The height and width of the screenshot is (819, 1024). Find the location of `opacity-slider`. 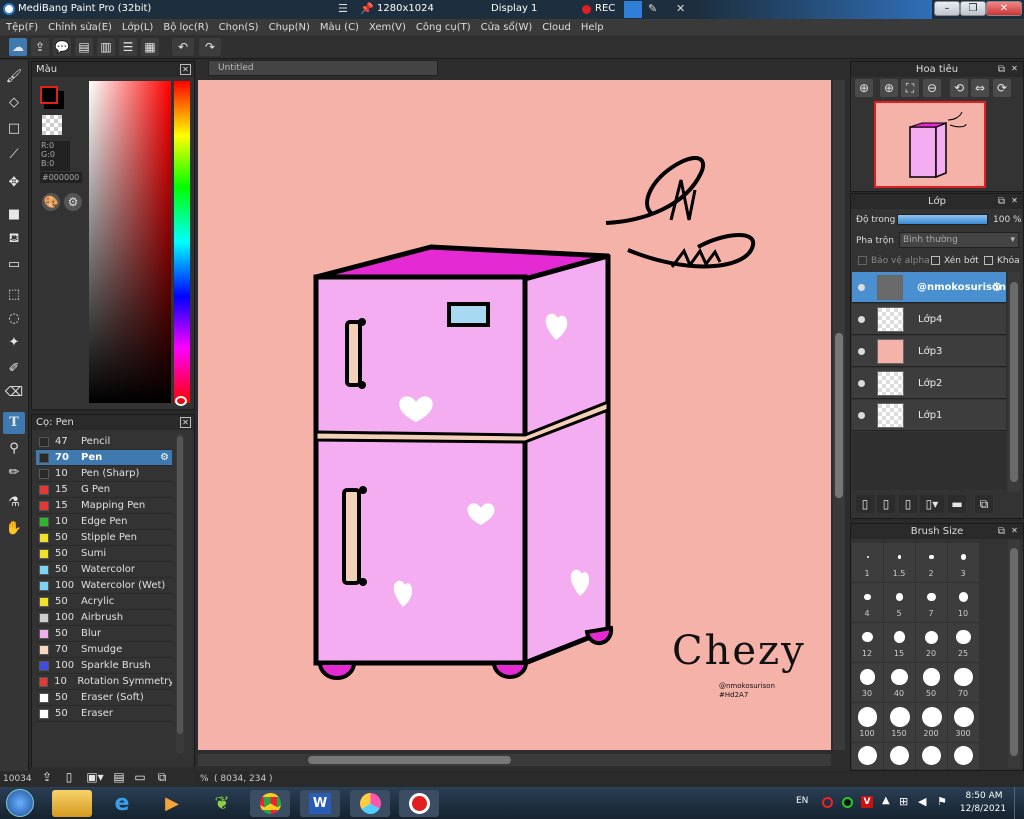

opacity-slider is located at coordinates (942, 219).